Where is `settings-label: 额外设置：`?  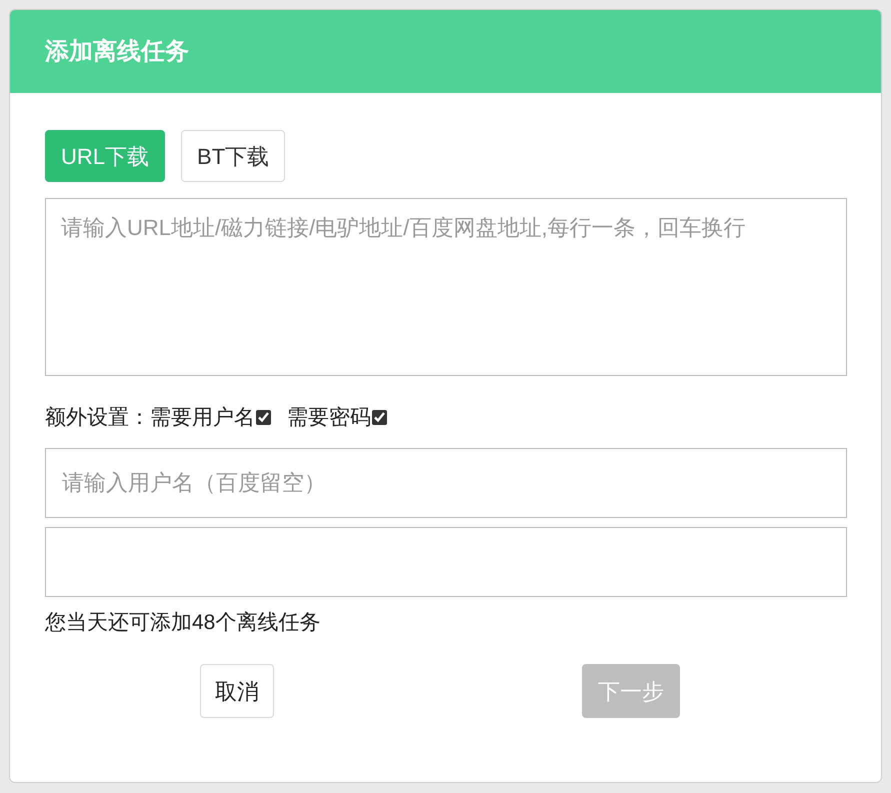
settings-label: 额外设置： is located at coordinates (97, 418).